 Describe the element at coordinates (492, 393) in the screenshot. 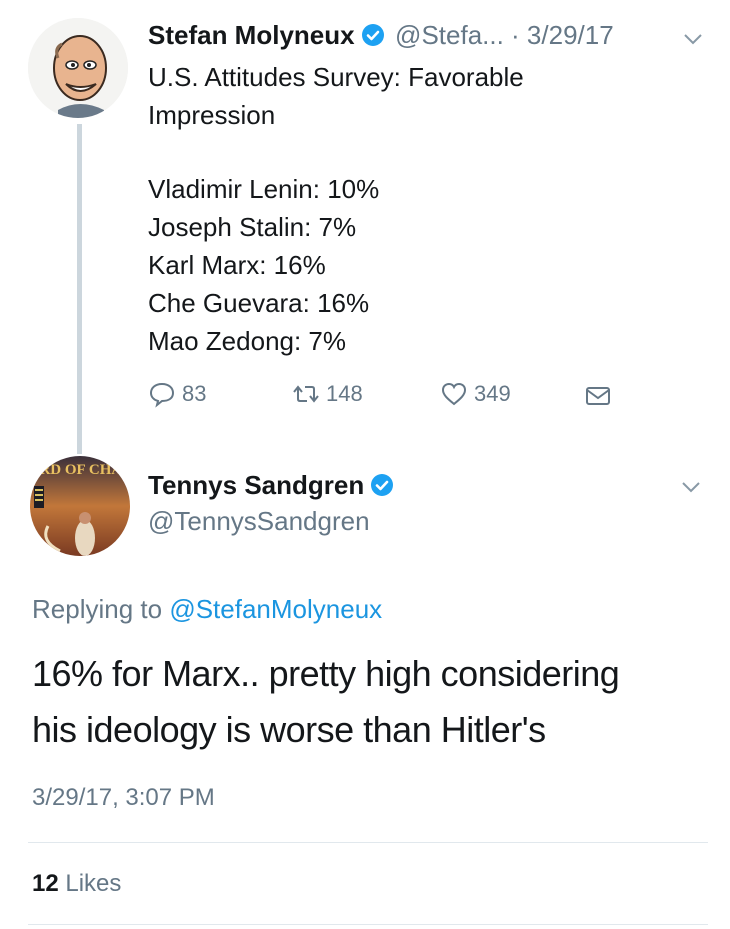

I see `like-count: 349` at that location.